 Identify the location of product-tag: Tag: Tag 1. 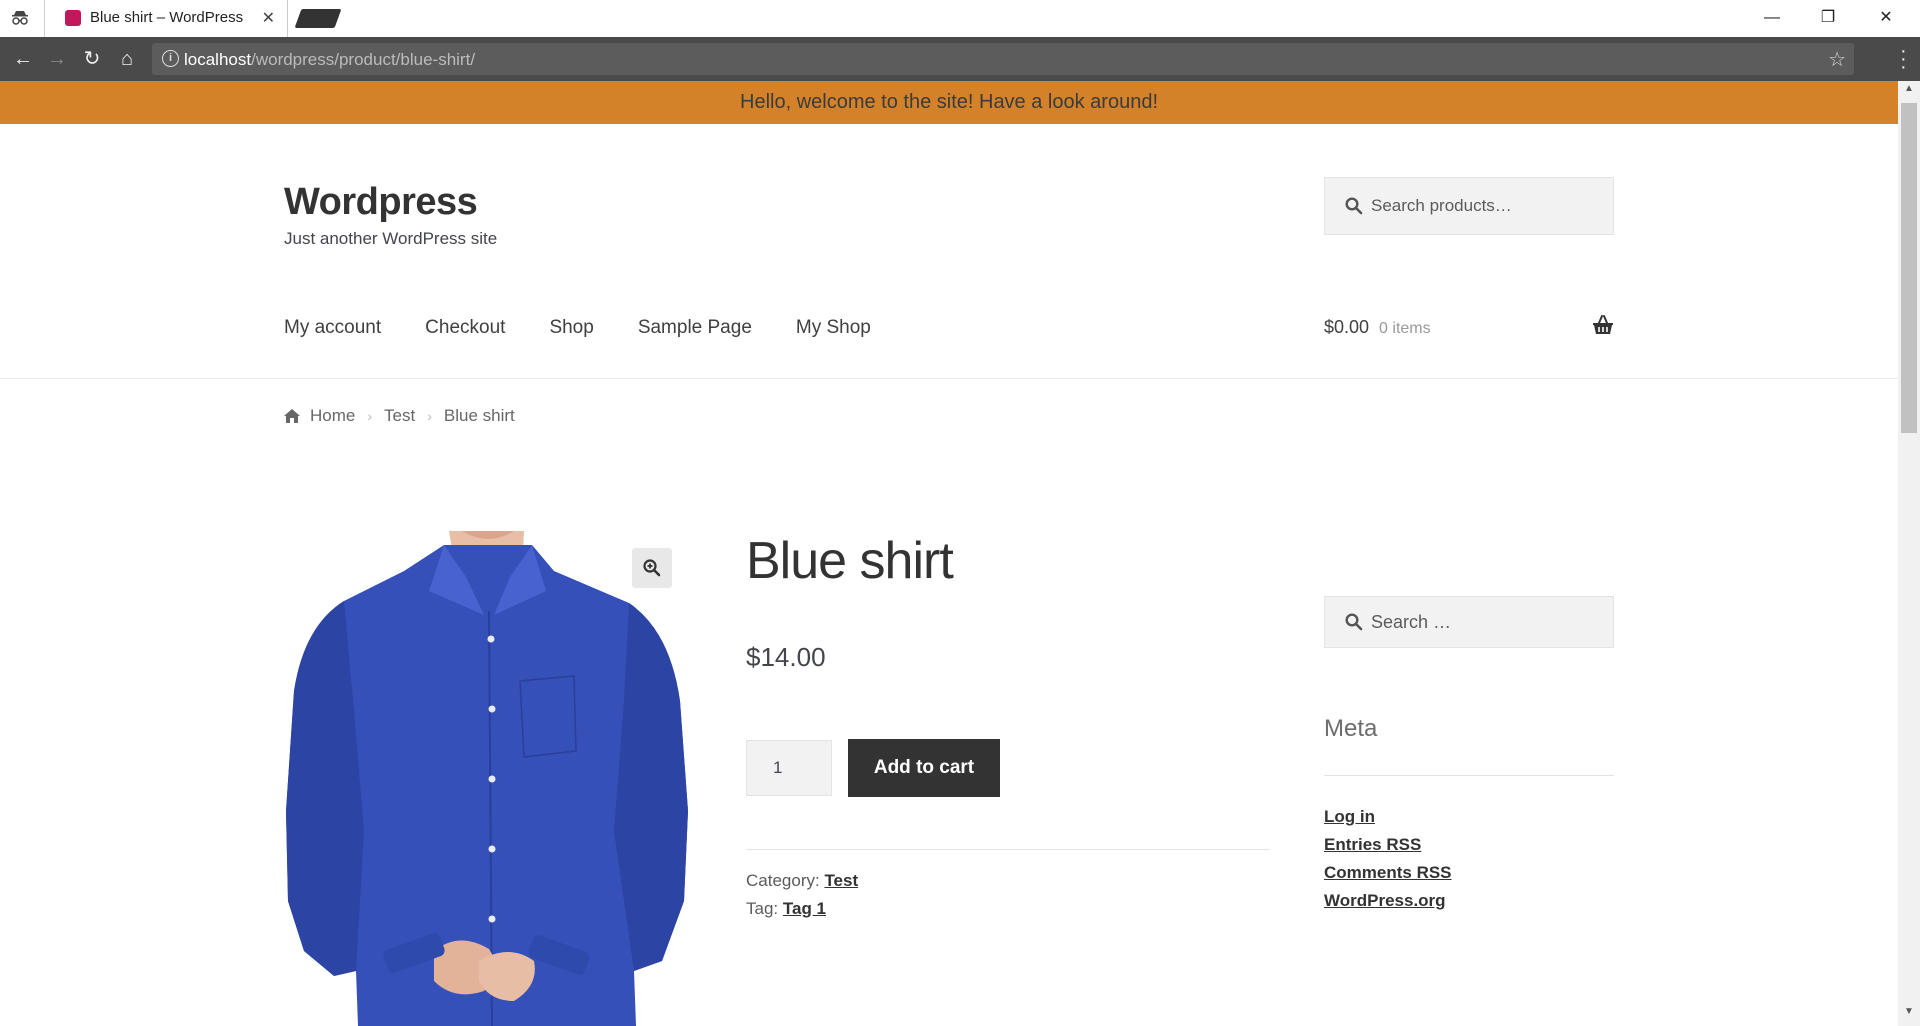
(786, 908).